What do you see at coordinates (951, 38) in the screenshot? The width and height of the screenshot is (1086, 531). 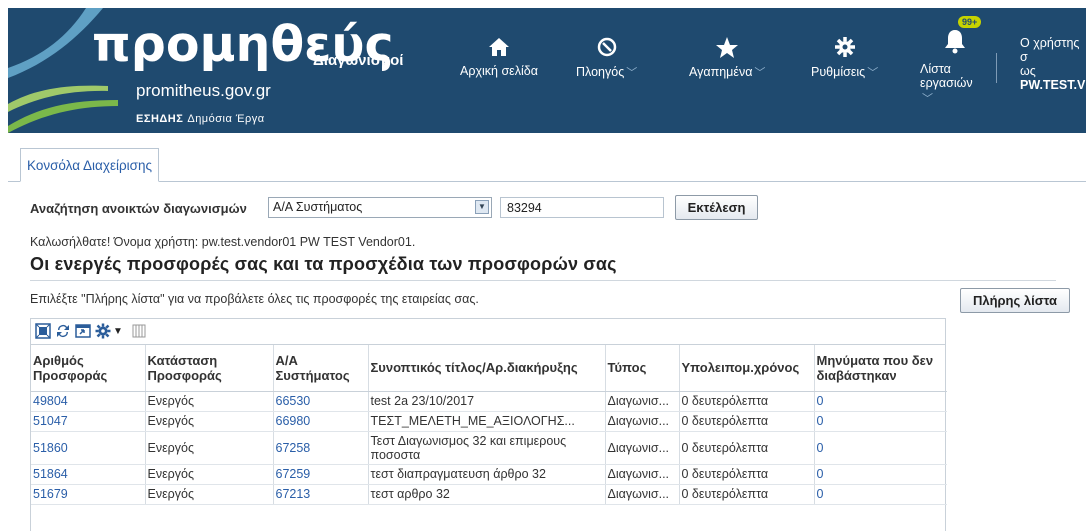 I see `bell-icon: 99+` at bounding box center [951, 38].